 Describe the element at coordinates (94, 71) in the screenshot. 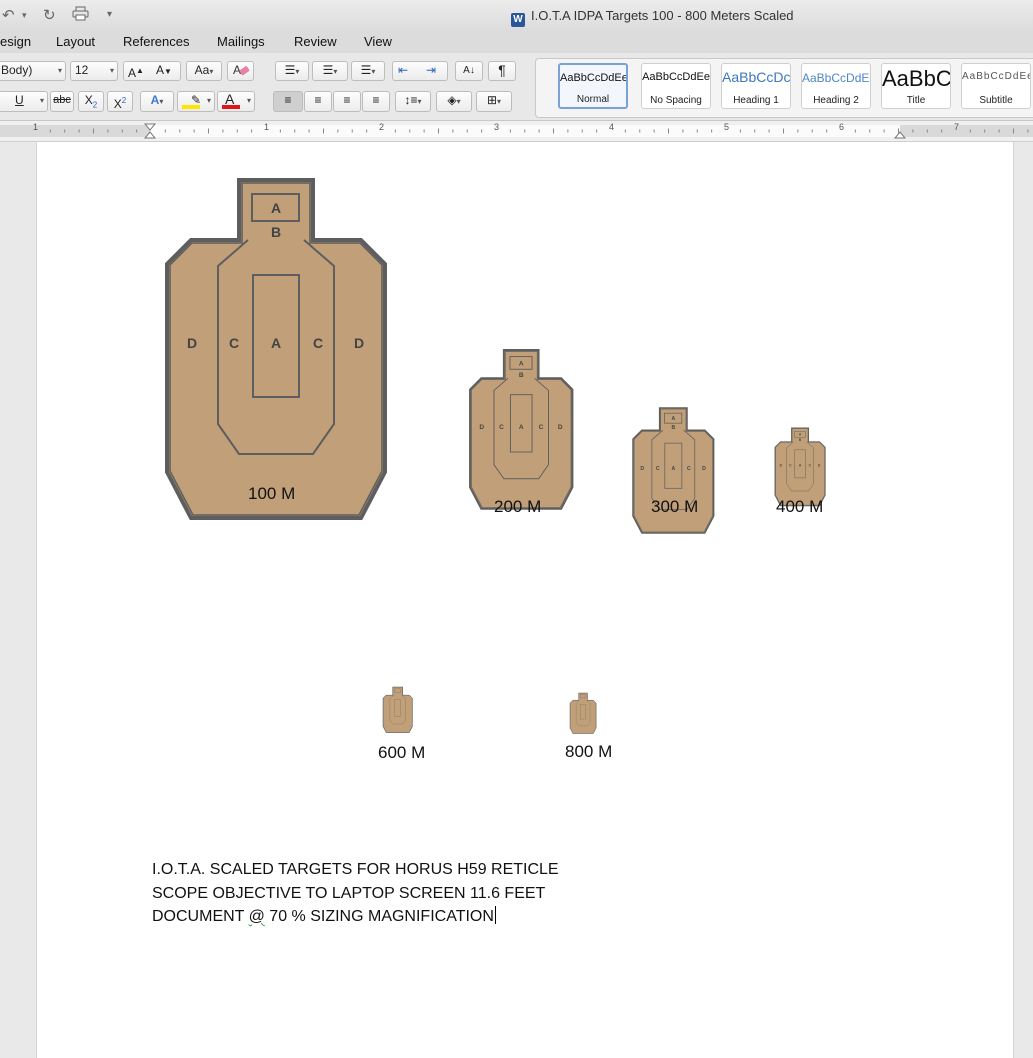

I see `font-size-select: 12 ▾` at that location.